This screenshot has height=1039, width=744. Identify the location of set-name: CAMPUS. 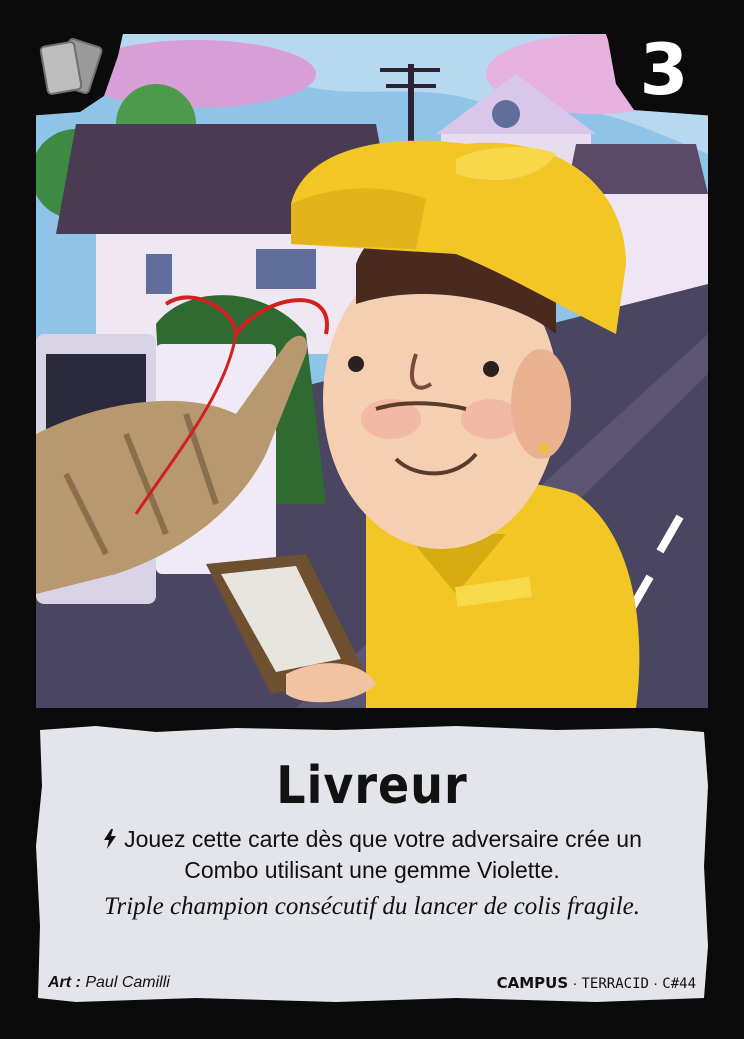
(532, 983).